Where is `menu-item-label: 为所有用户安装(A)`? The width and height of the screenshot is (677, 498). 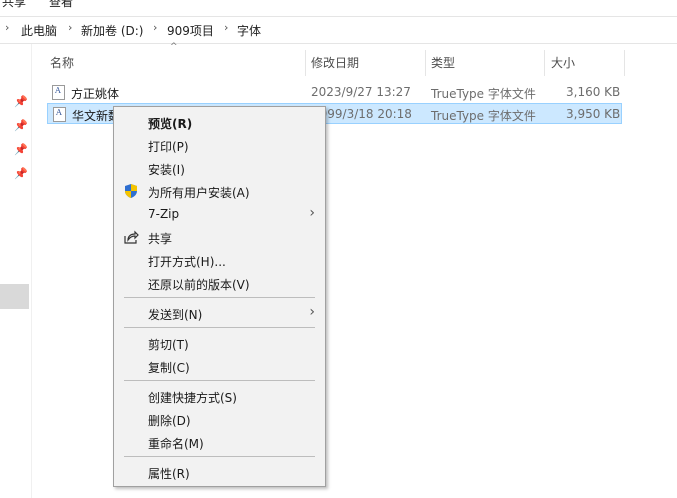 menu-item-label: 为所有用户安装(A) is located at coordinates (199, 193).